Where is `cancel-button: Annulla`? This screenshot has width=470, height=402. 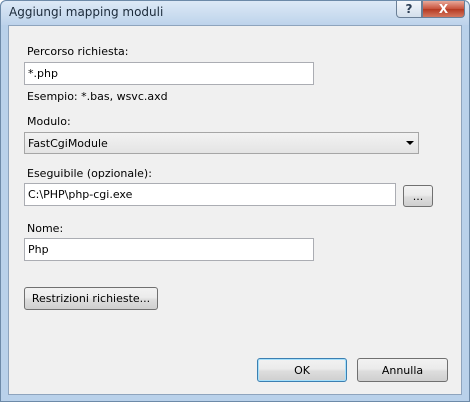
cancel-button: Annulla is located at coordinates (402, 370).